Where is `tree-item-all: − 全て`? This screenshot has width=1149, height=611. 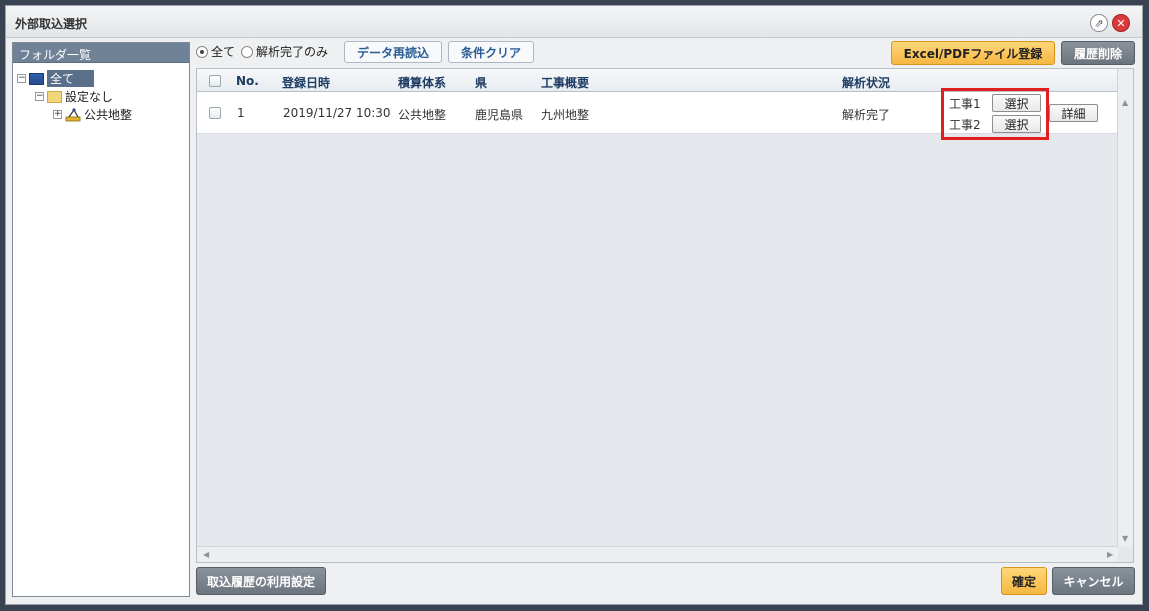
tree-item-all: − 全て is located at coordinates (56, 78).